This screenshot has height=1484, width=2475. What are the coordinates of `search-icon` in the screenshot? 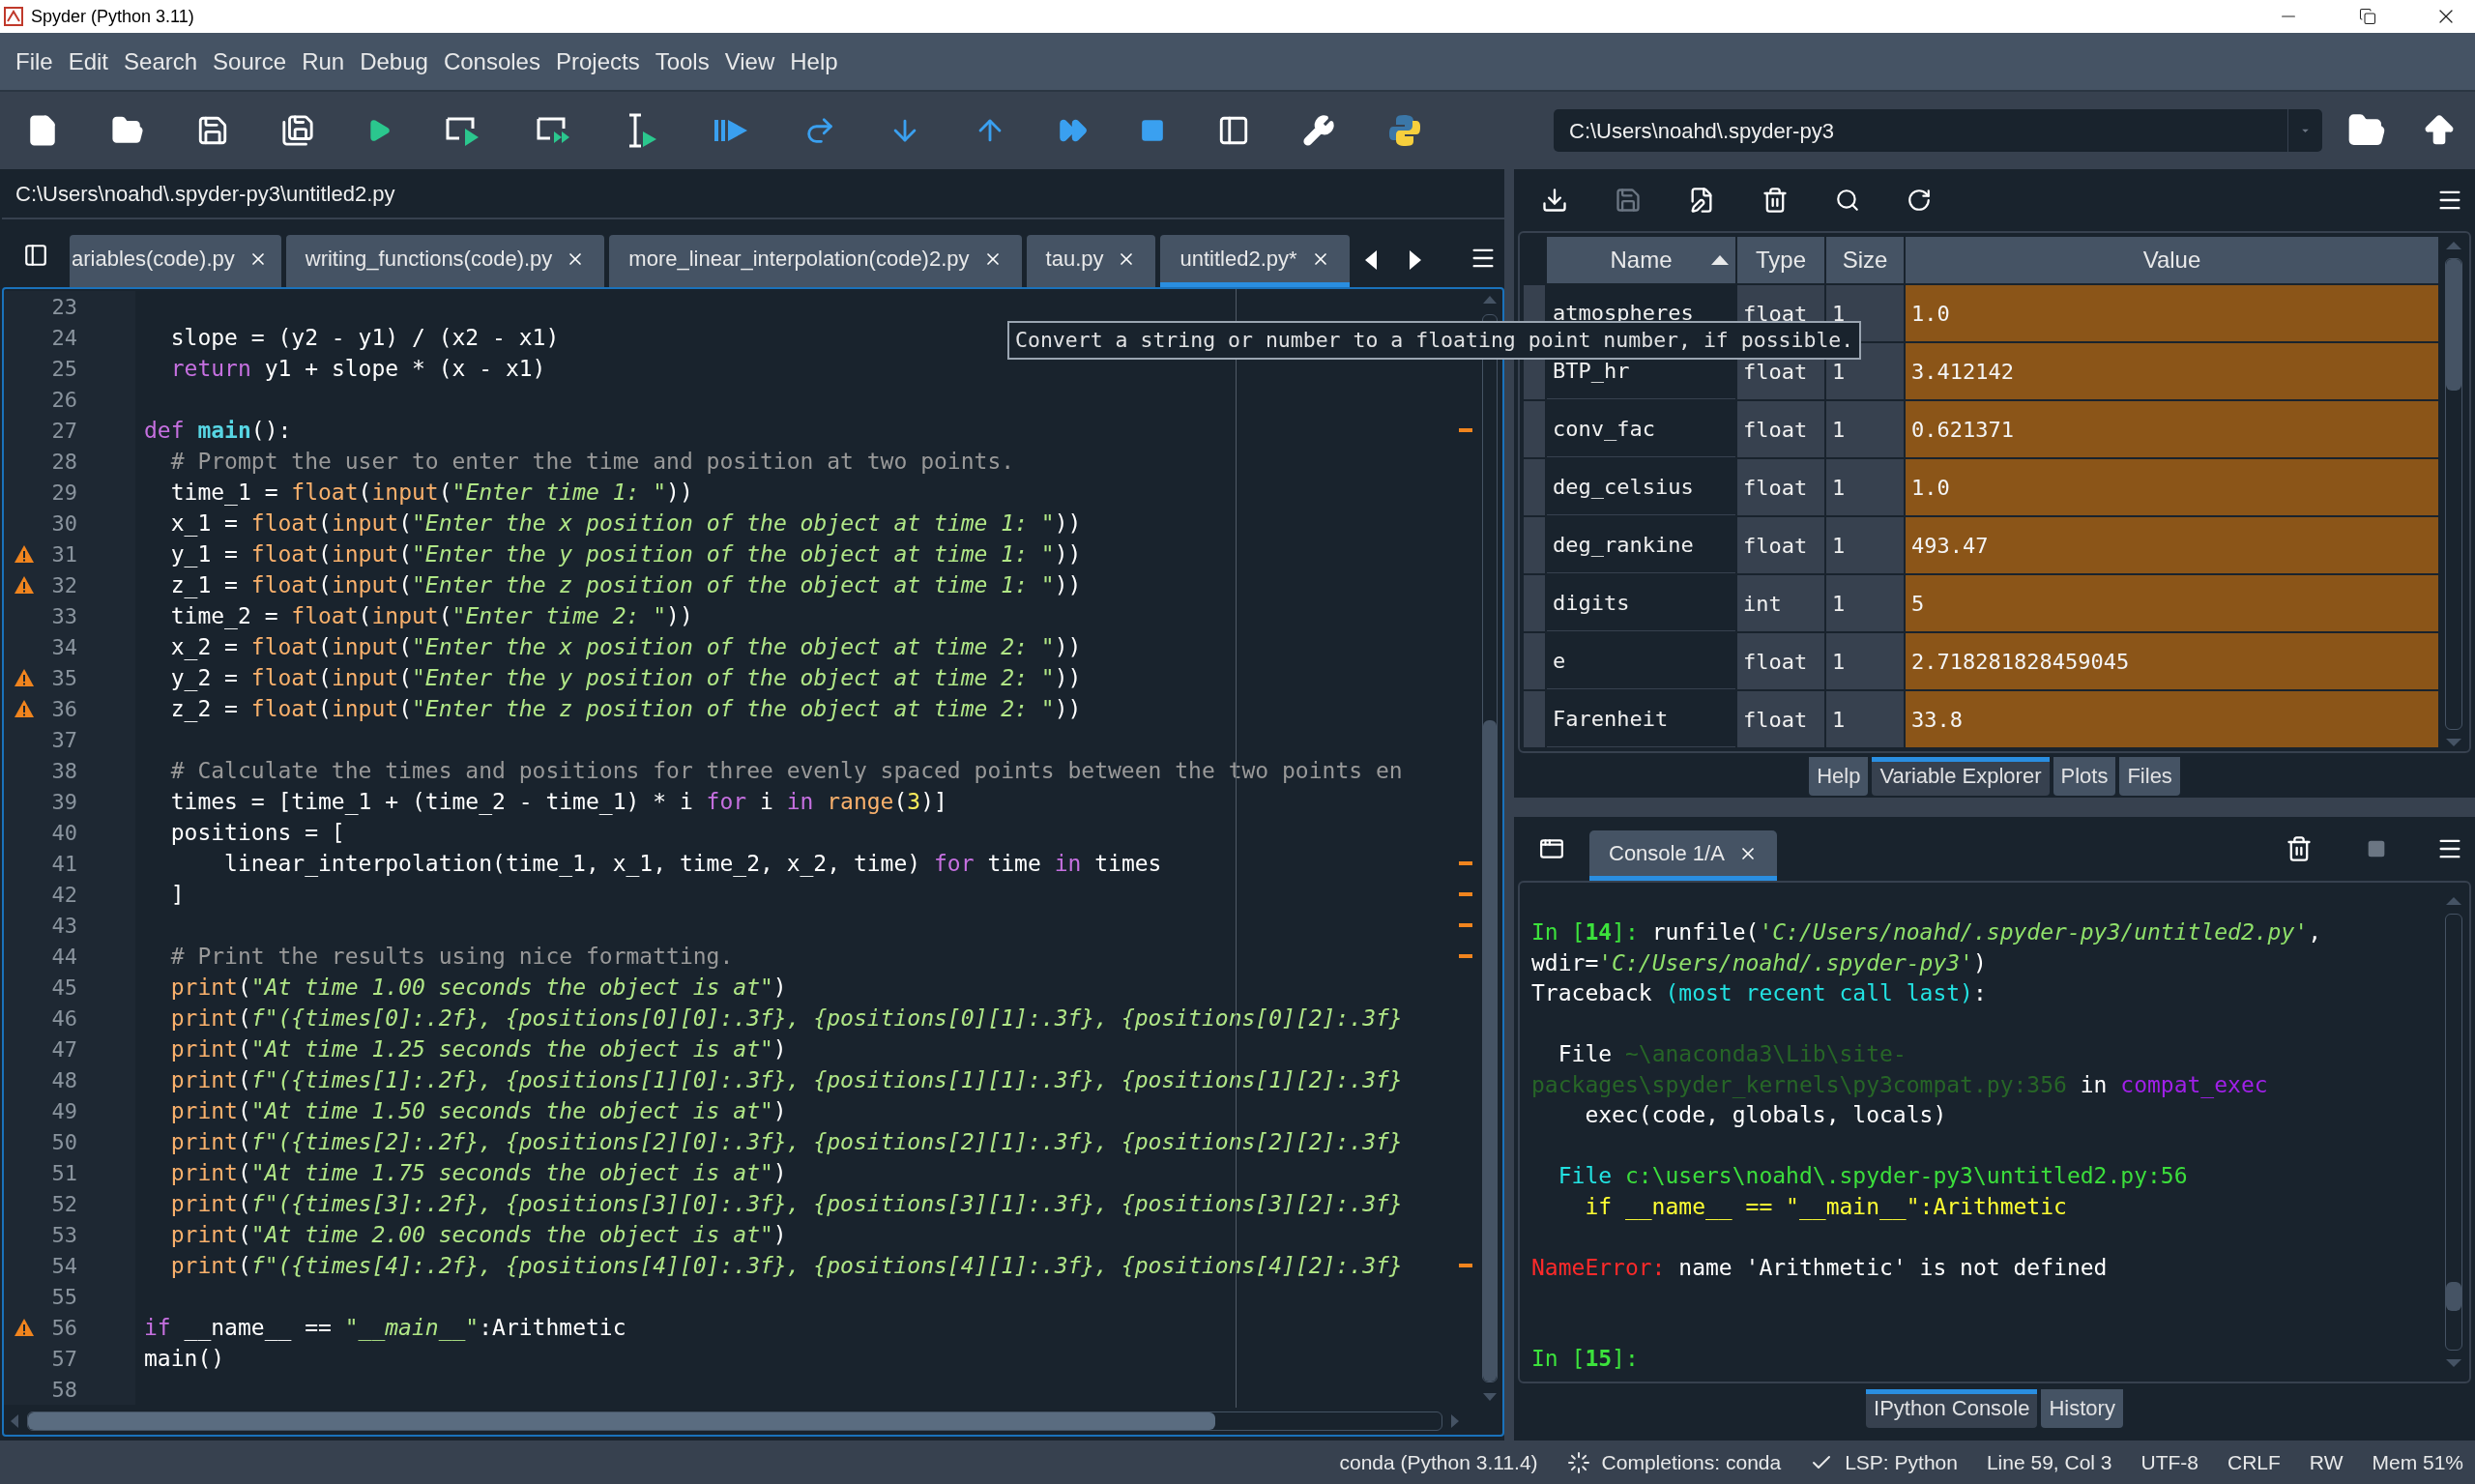 It's located at (1847, 201).